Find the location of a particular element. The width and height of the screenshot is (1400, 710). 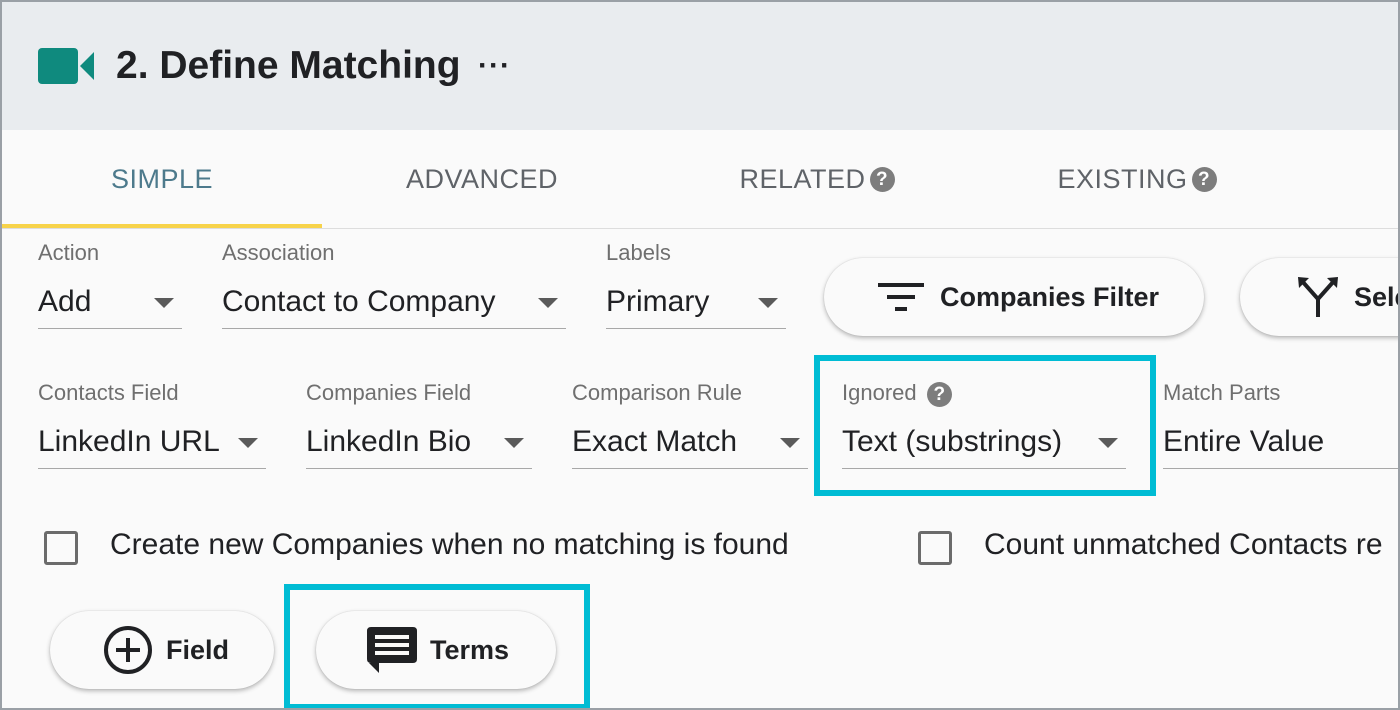

association-label: Association is located at coordinates (278, 252).